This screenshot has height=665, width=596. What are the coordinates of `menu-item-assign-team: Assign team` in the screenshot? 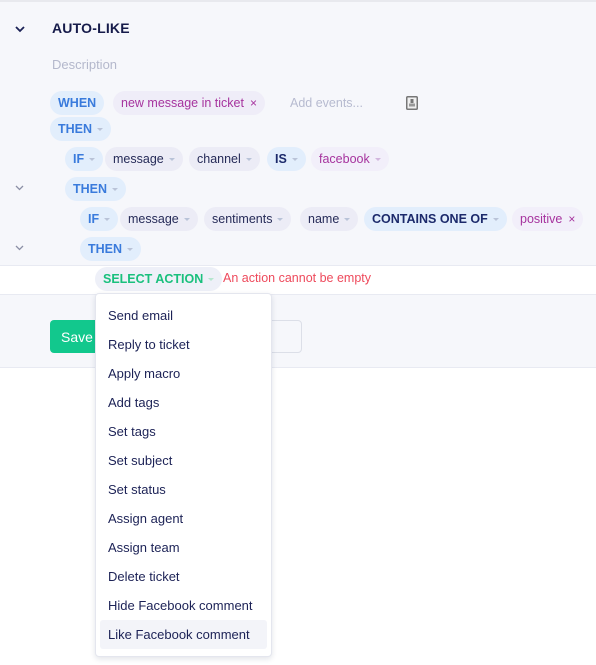 It's located at (183, 547).